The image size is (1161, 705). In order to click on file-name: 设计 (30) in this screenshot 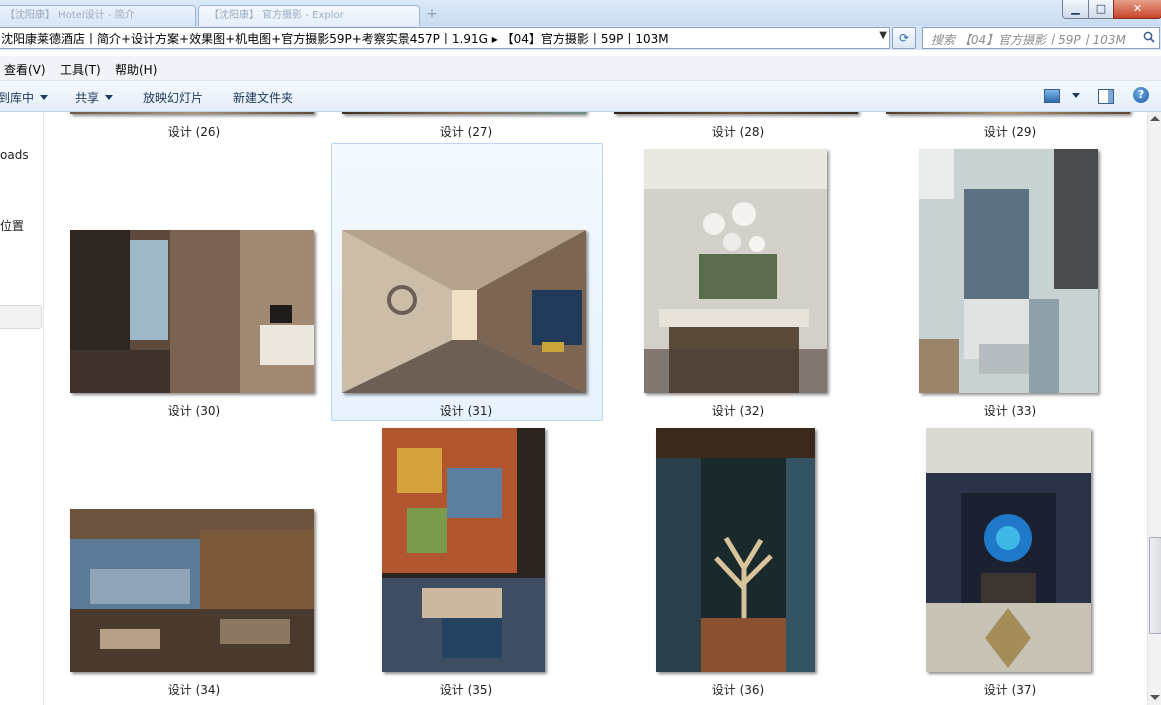, I will do `click(194, 410)`.